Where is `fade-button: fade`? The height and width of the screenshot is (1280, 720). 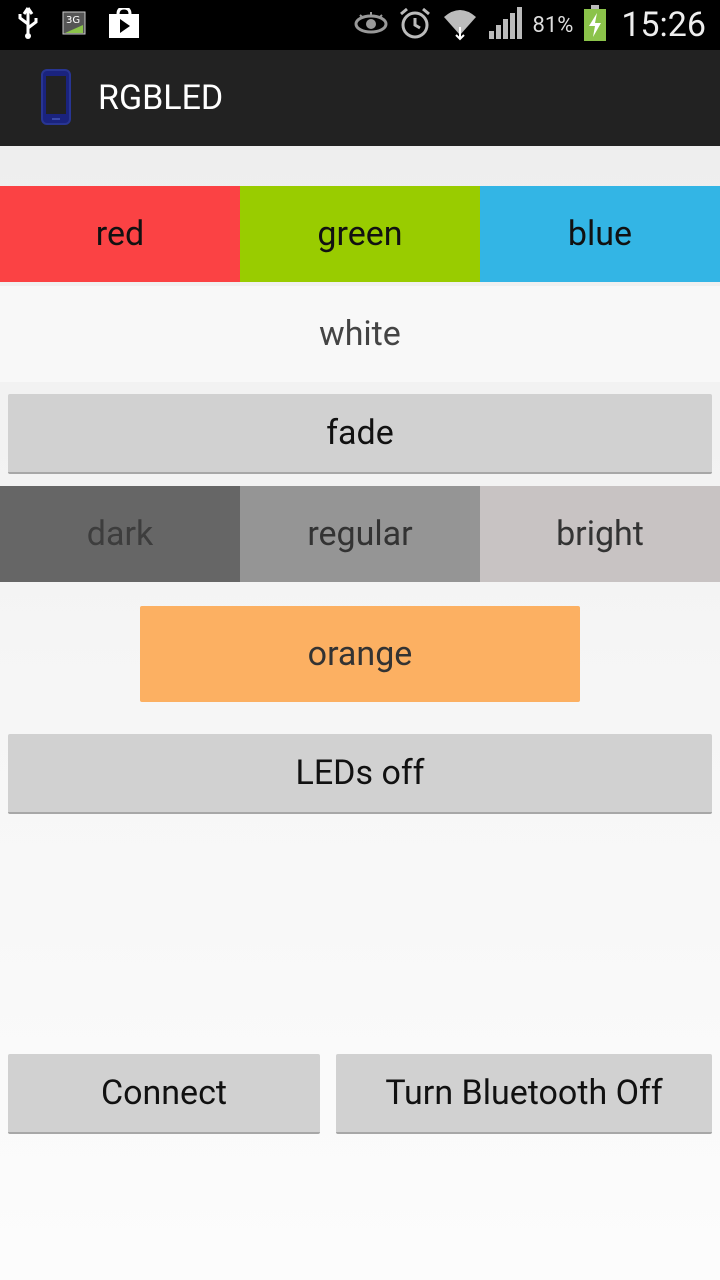
fade-button: fade is located at coordinates (360, 434).